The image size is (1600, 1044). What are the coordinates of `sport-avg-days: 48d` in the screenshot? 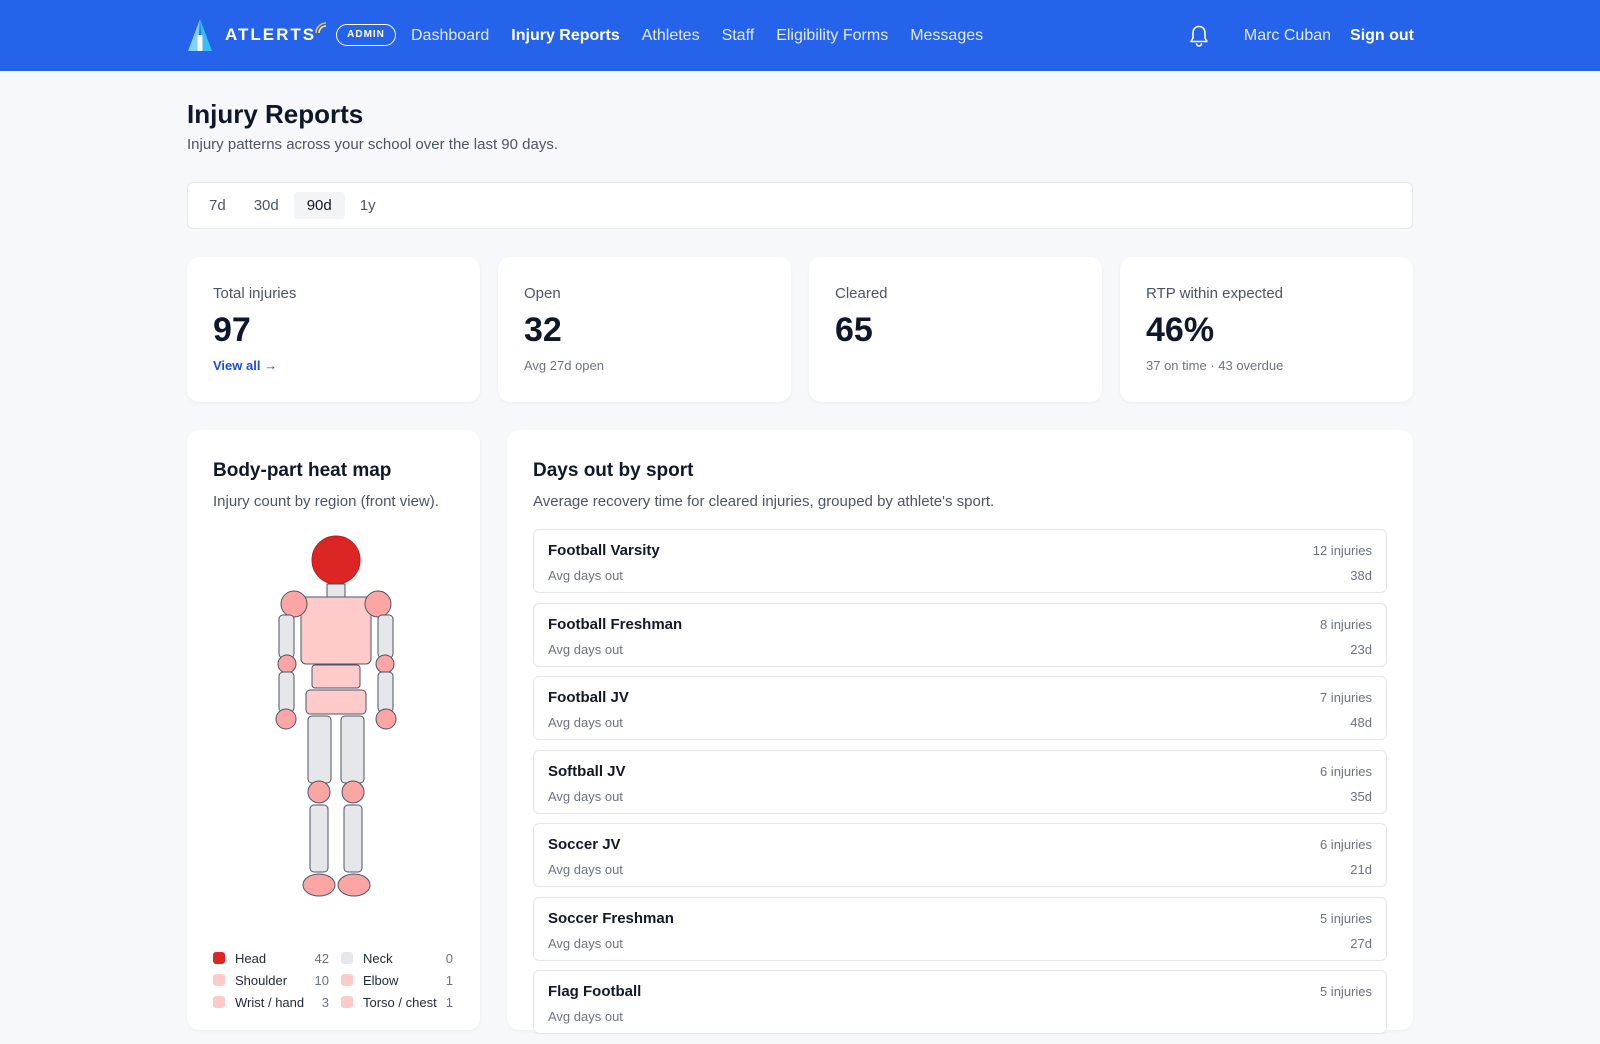 It's located at (1361, 722).